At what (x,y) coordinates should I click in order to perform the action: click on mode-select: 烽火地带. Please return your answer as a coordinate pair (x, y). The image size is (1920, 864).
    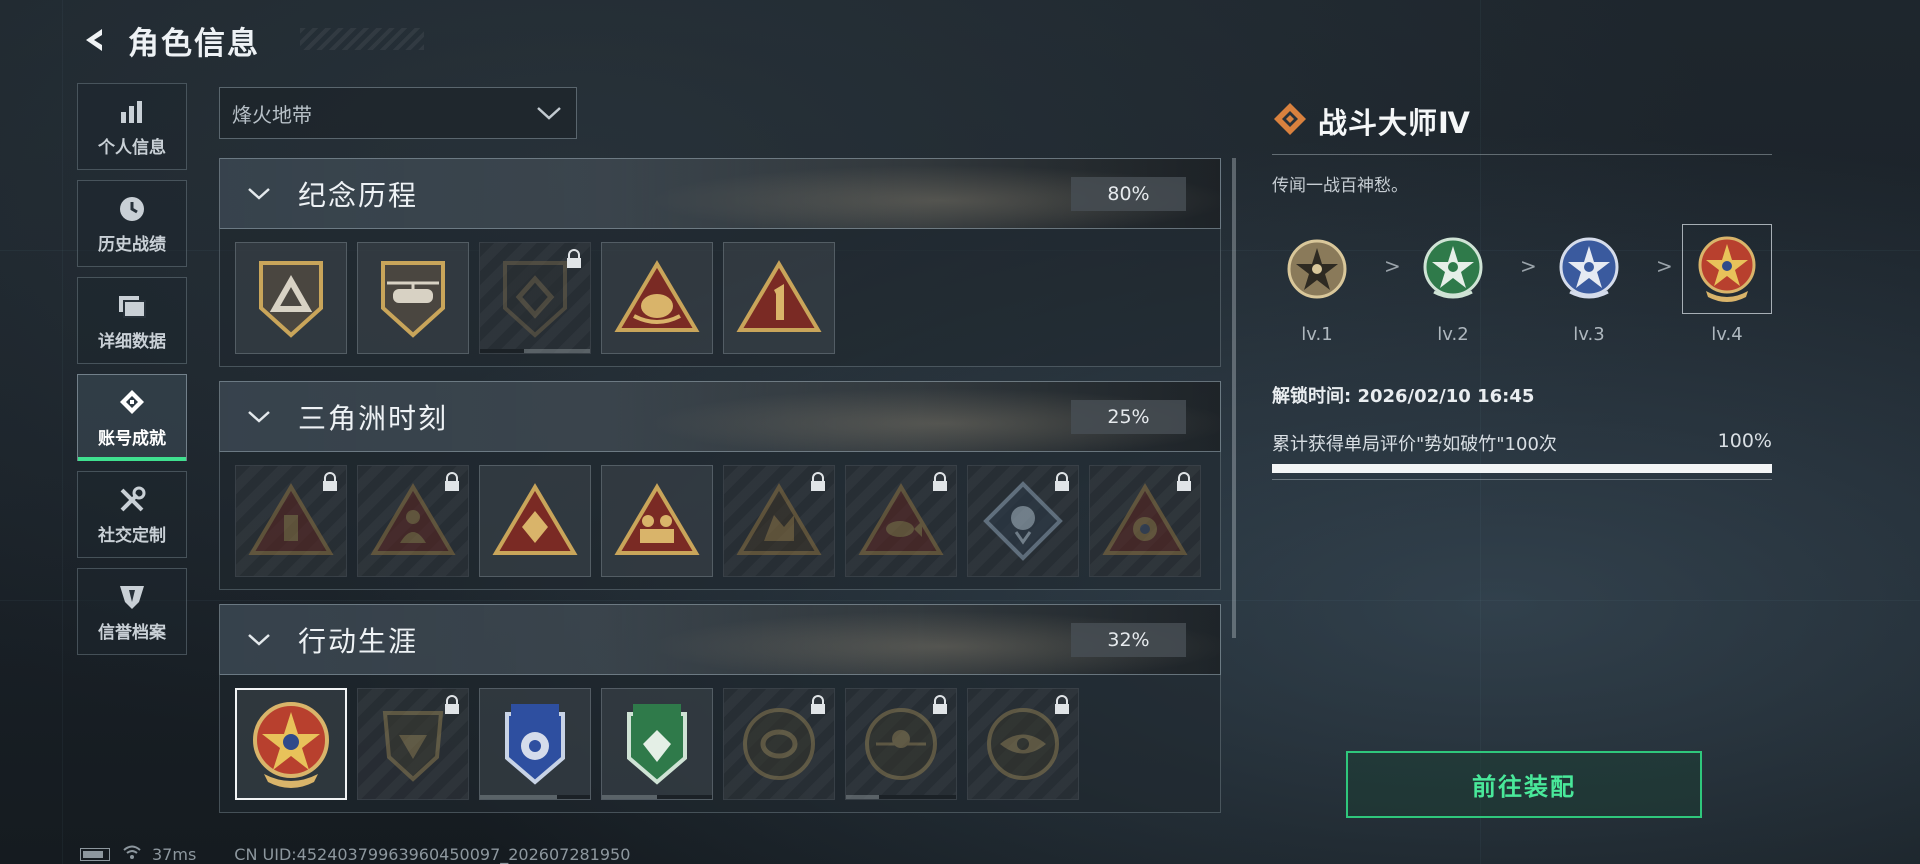
    Looking at the image, I should click on (398, 113).